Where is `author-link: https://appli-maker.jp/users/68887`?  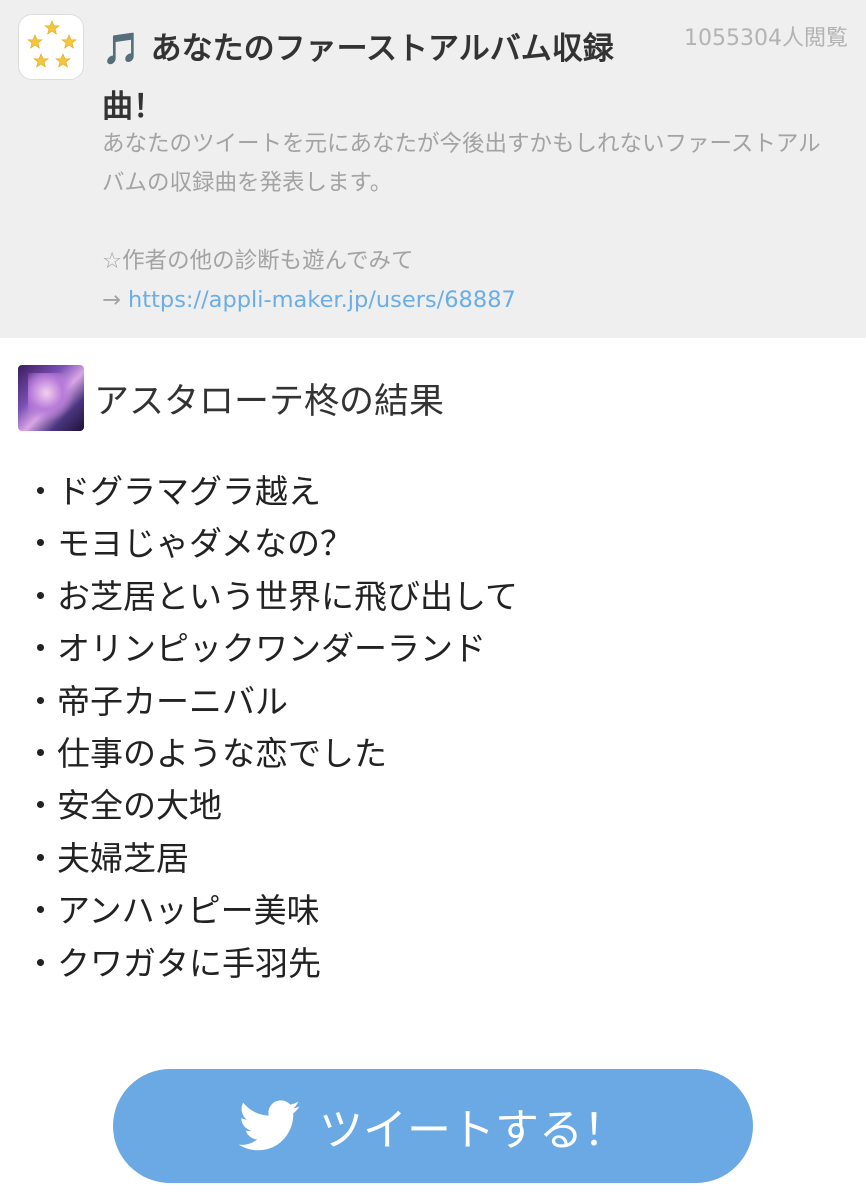 author-link: https://appli-maker.jp/users/68887 is located at coordinates (322, 300).